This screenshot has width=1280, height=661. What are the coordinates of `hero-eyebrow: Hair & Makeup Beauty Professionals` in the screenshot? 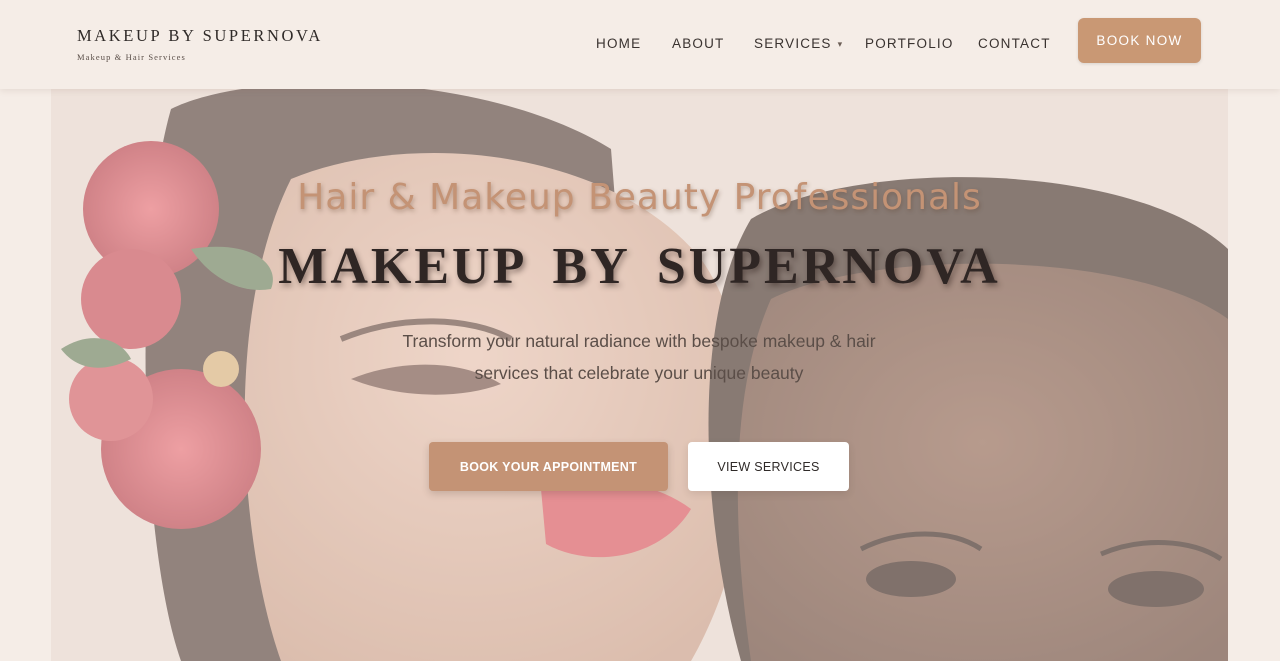 It's located at (639, 197).